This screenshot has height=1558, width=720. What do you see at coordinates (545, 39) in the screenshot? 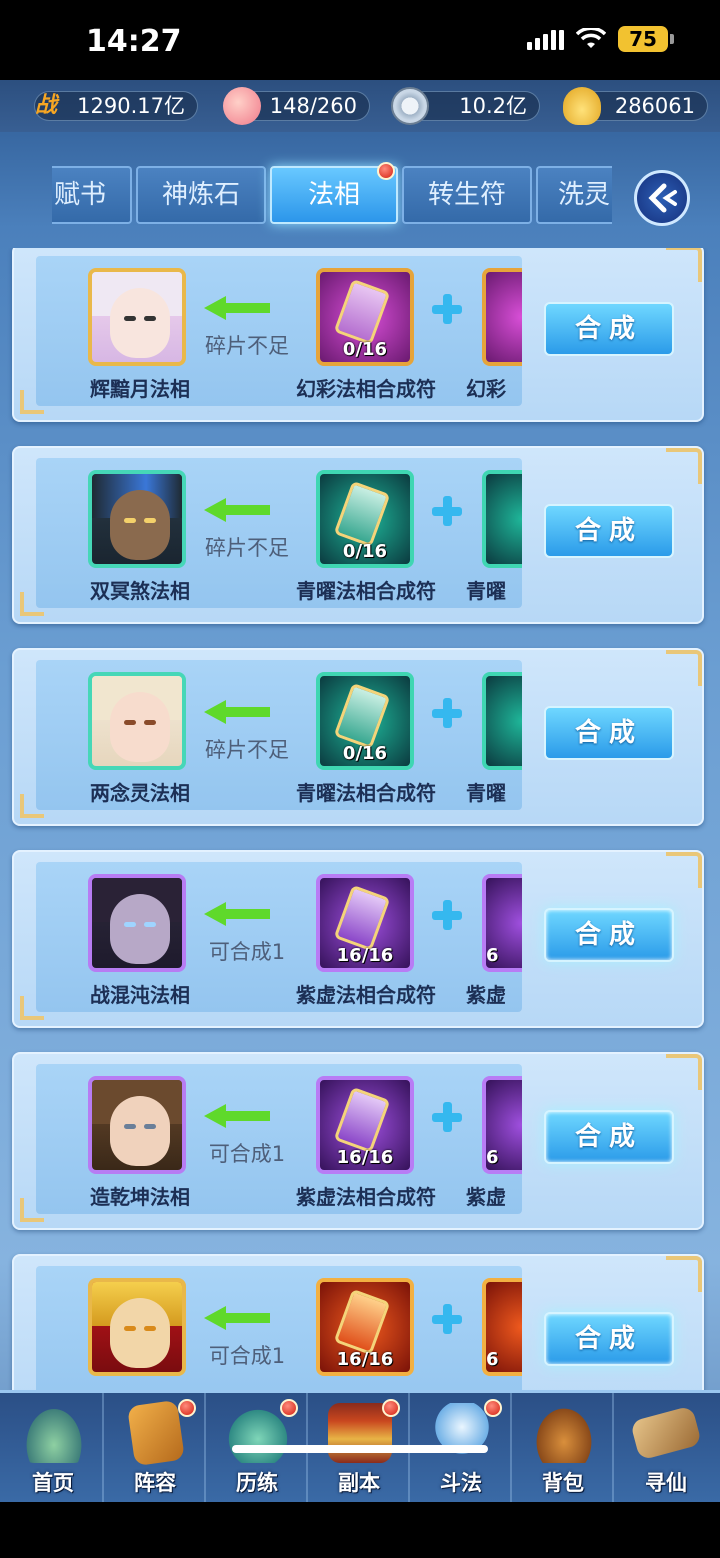
I see `signal-icon` at bounding box center [545, 39].